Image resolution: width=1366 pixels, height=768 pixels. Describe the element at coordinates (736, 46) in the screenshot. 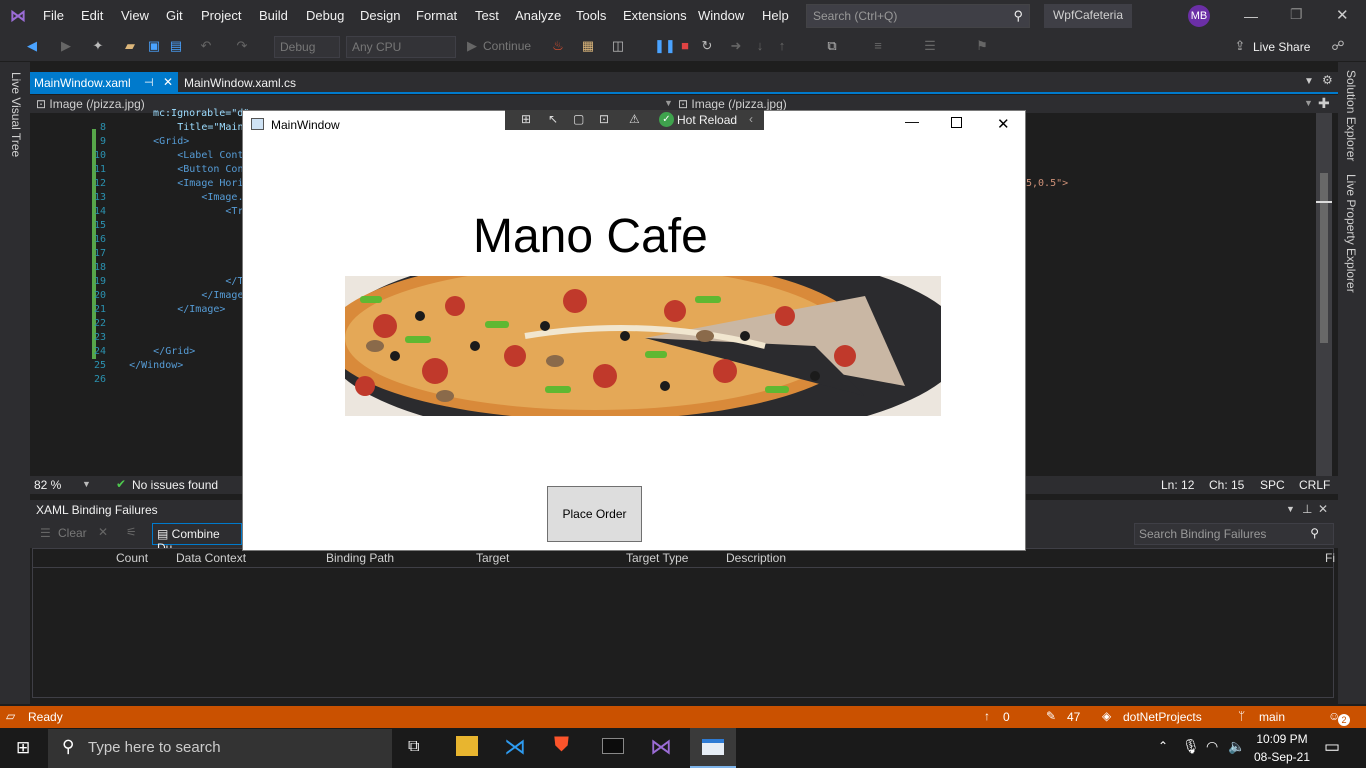

I see `step-over-icon: ➜` at that location.